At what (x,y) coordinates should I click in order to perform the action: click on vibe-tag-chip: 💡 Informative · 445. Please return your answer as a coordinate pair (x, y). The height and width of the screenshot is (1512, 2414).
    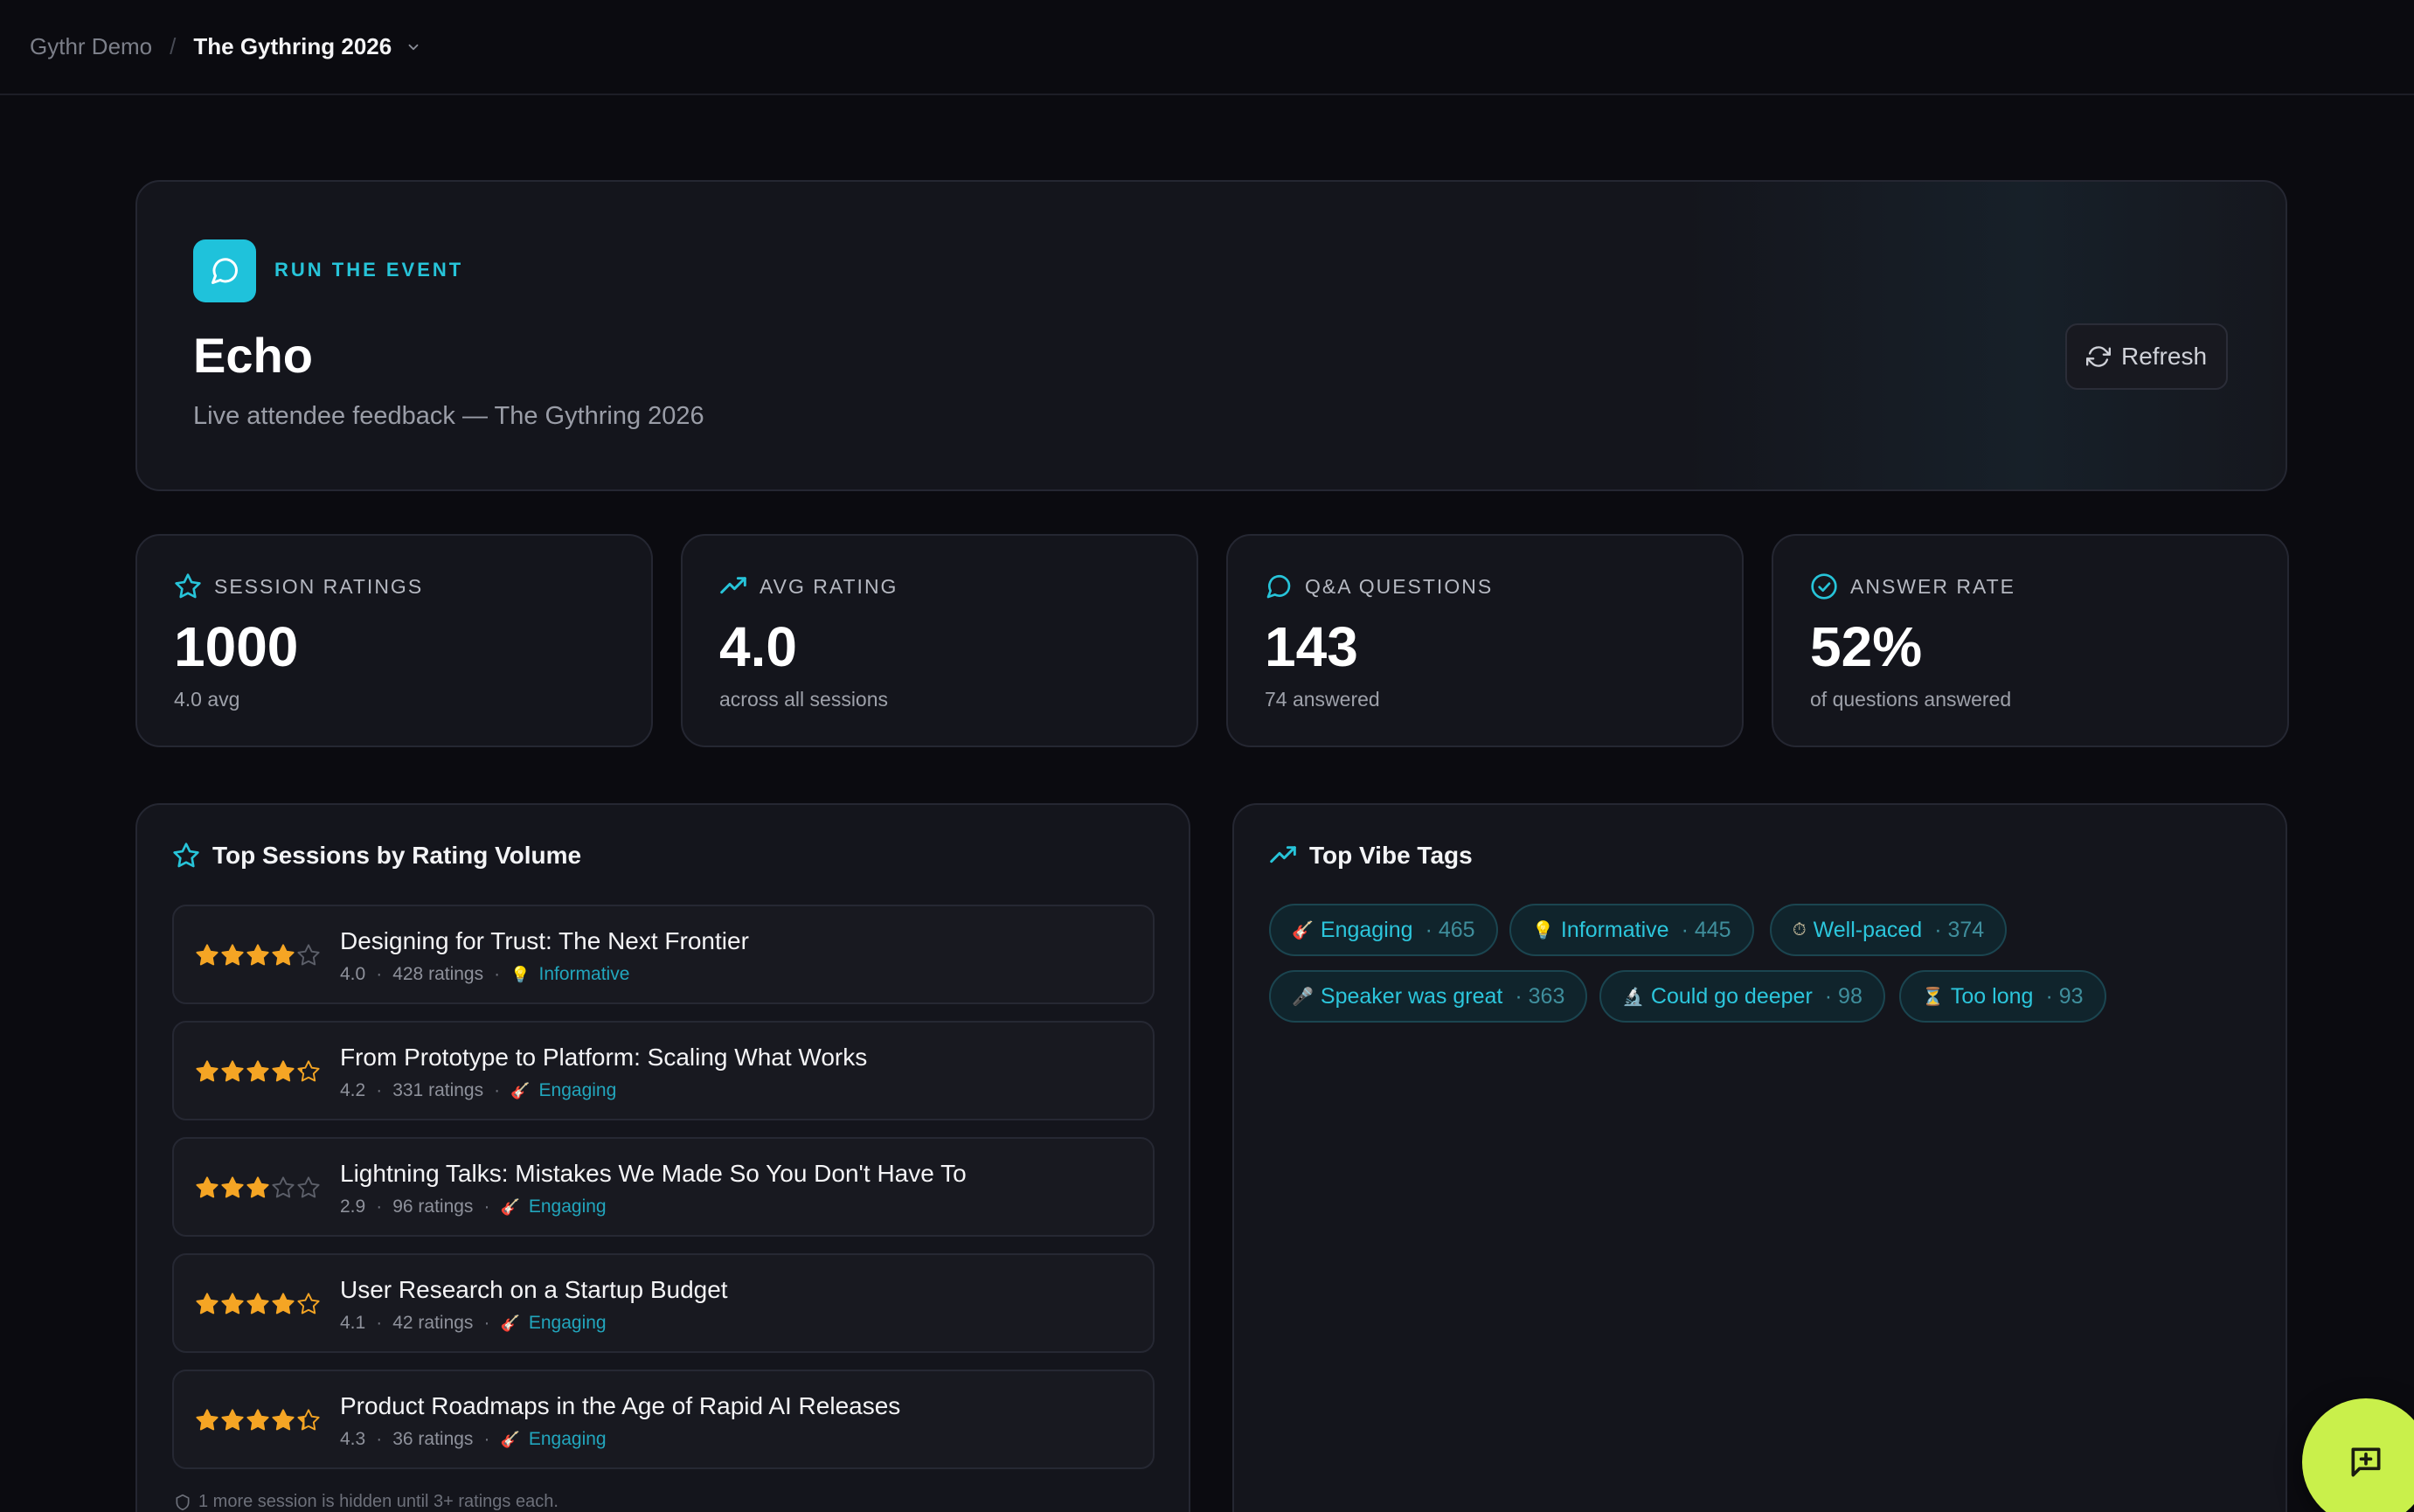
    Looking at the image, I should click on (1632, 930).